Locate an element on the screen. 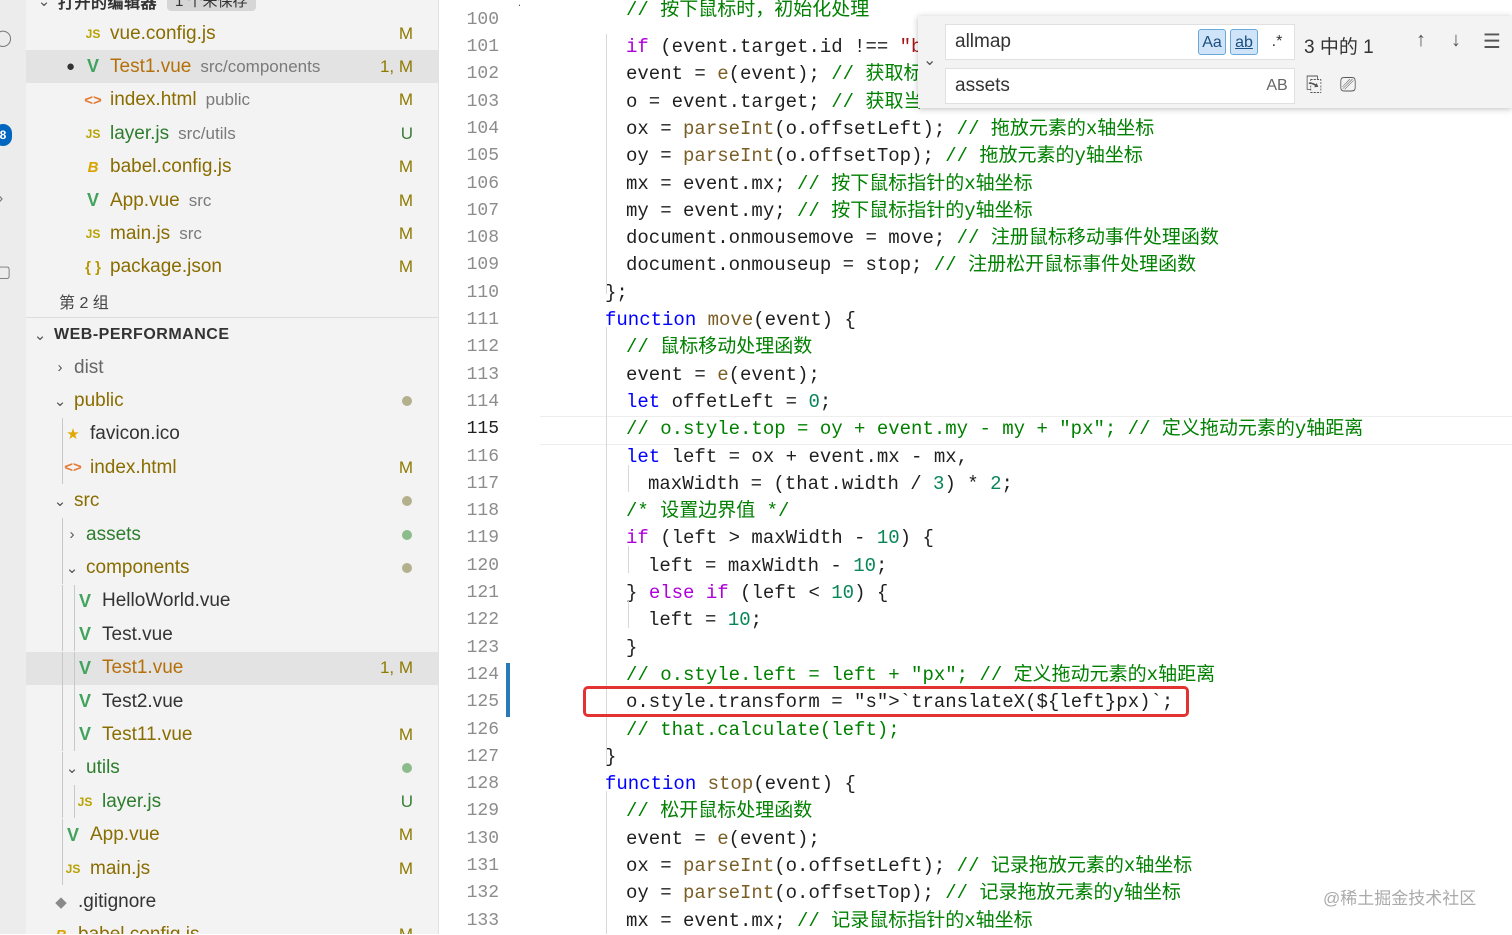  open-editor-item: JS layer.js src/utils U is located at coordinates (232, 133).